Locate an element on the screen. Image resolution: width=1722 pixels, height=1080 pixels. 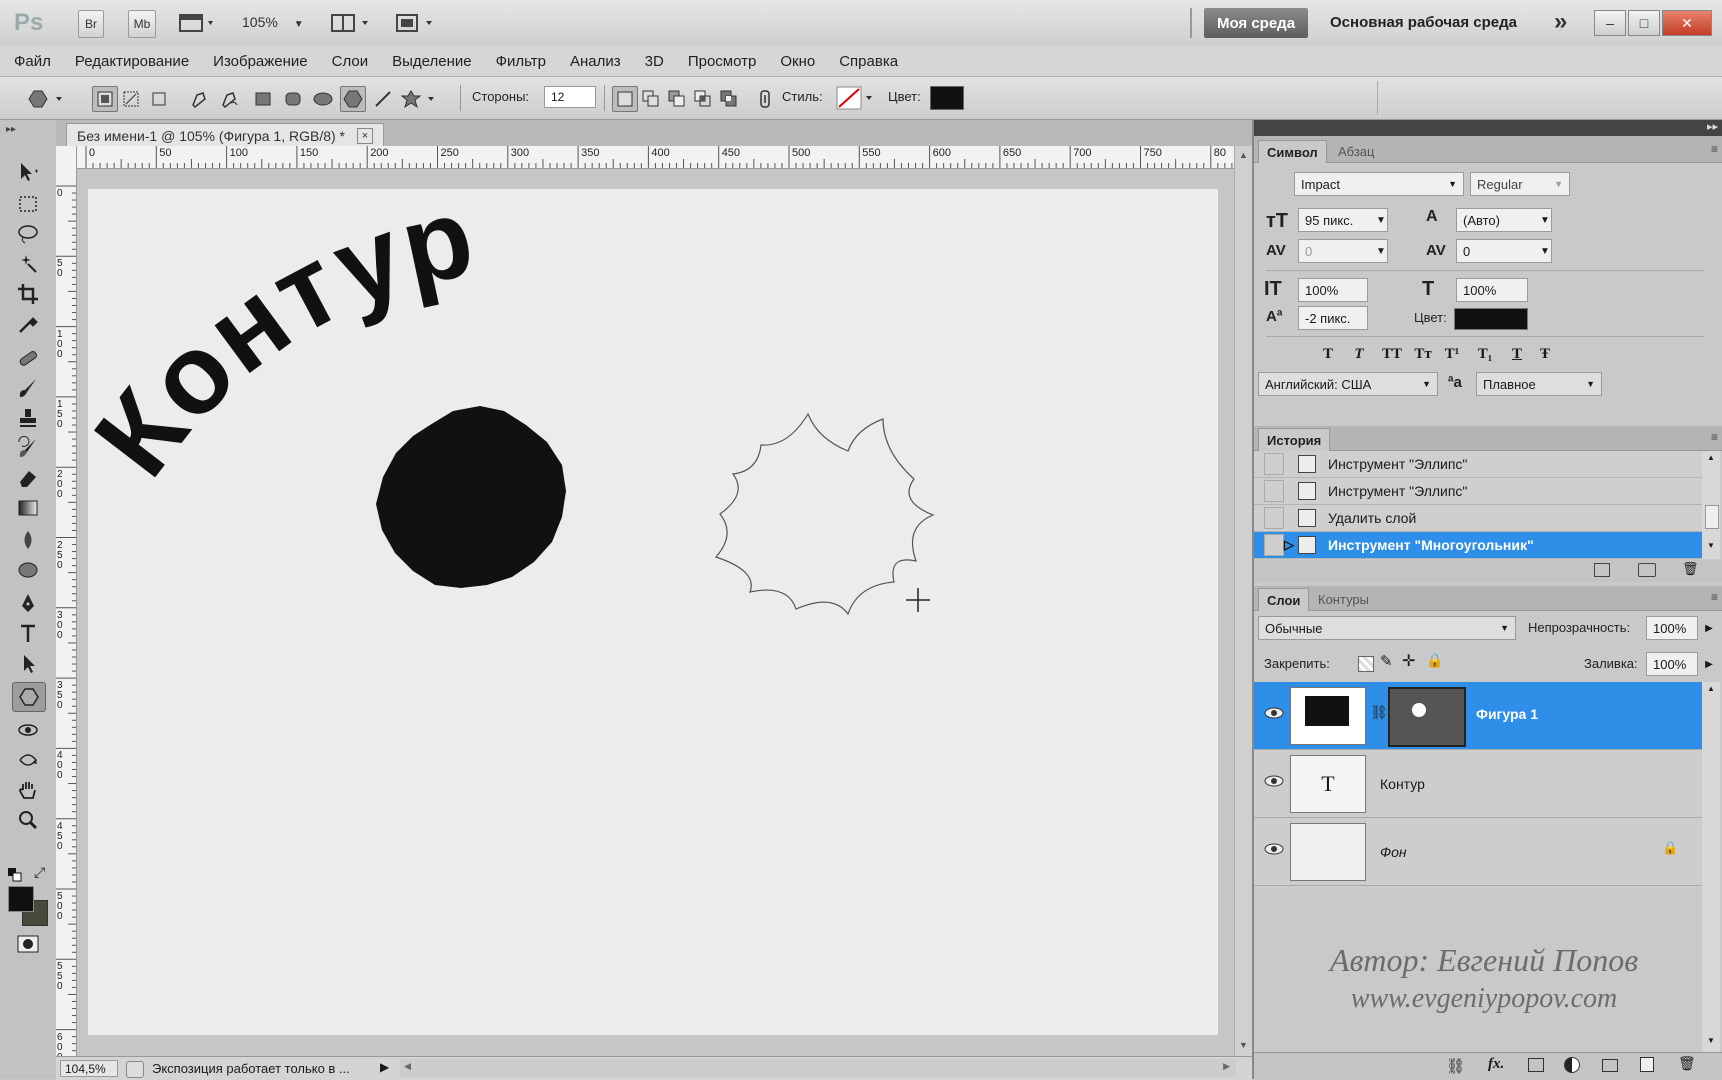
shape-layers-mode-button is located at coordinates (105, 99).